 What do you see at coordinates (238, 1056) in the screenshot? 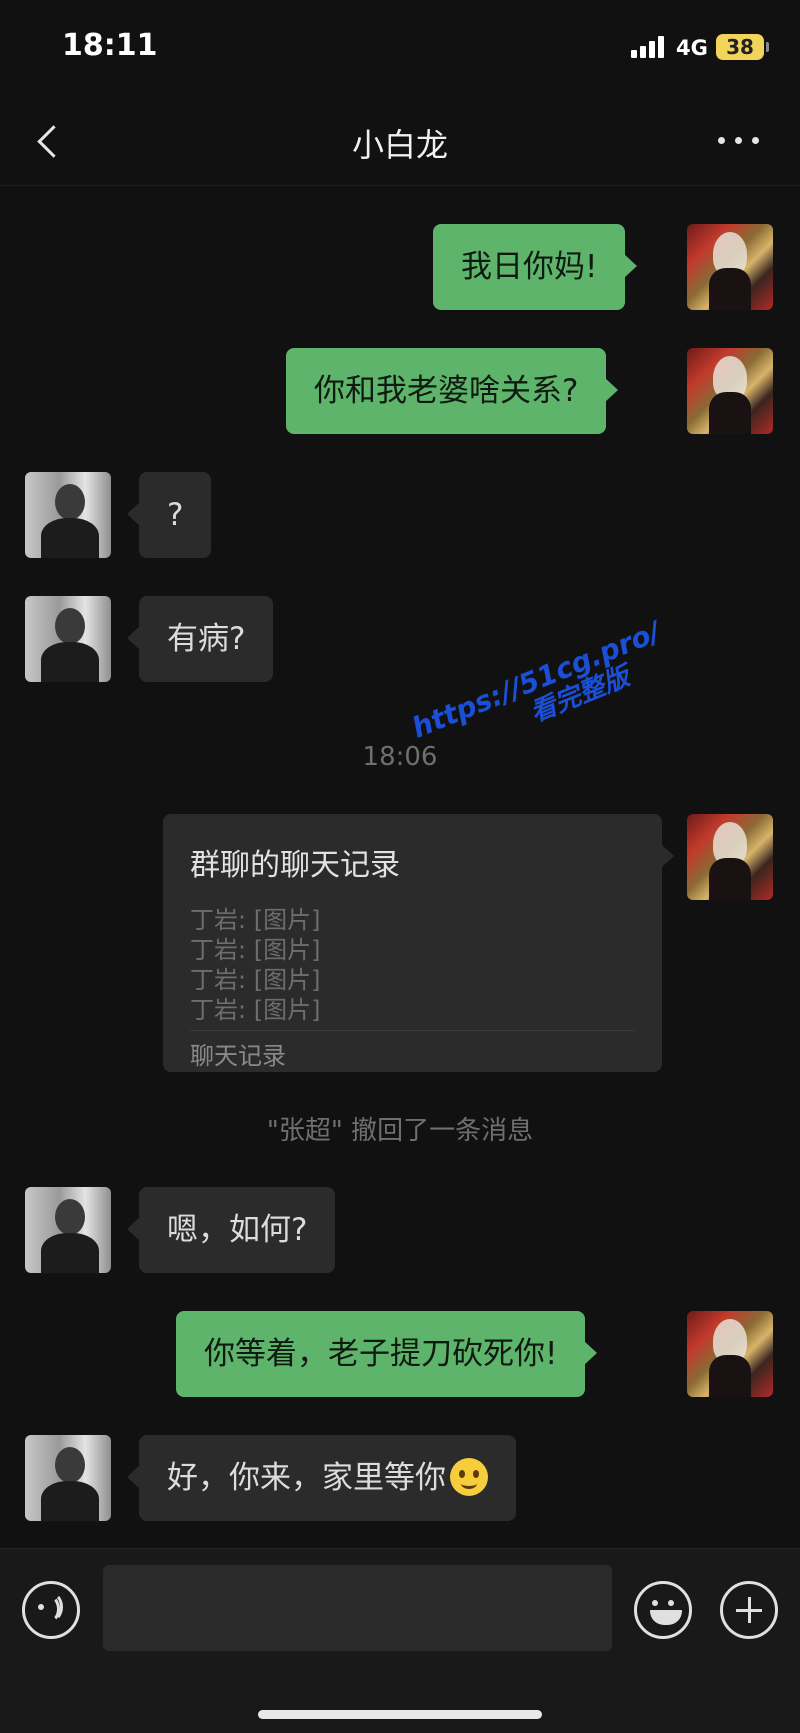
I see `chat-record-footer: 聊天记录` at bounding box center [238, 1056].